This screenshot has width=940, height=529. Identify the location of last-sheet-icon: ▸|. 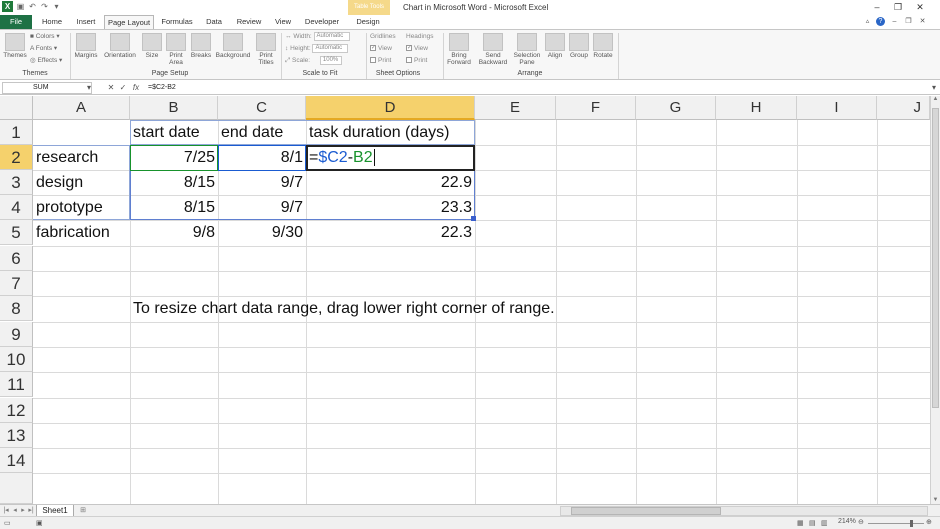
(31, 511).